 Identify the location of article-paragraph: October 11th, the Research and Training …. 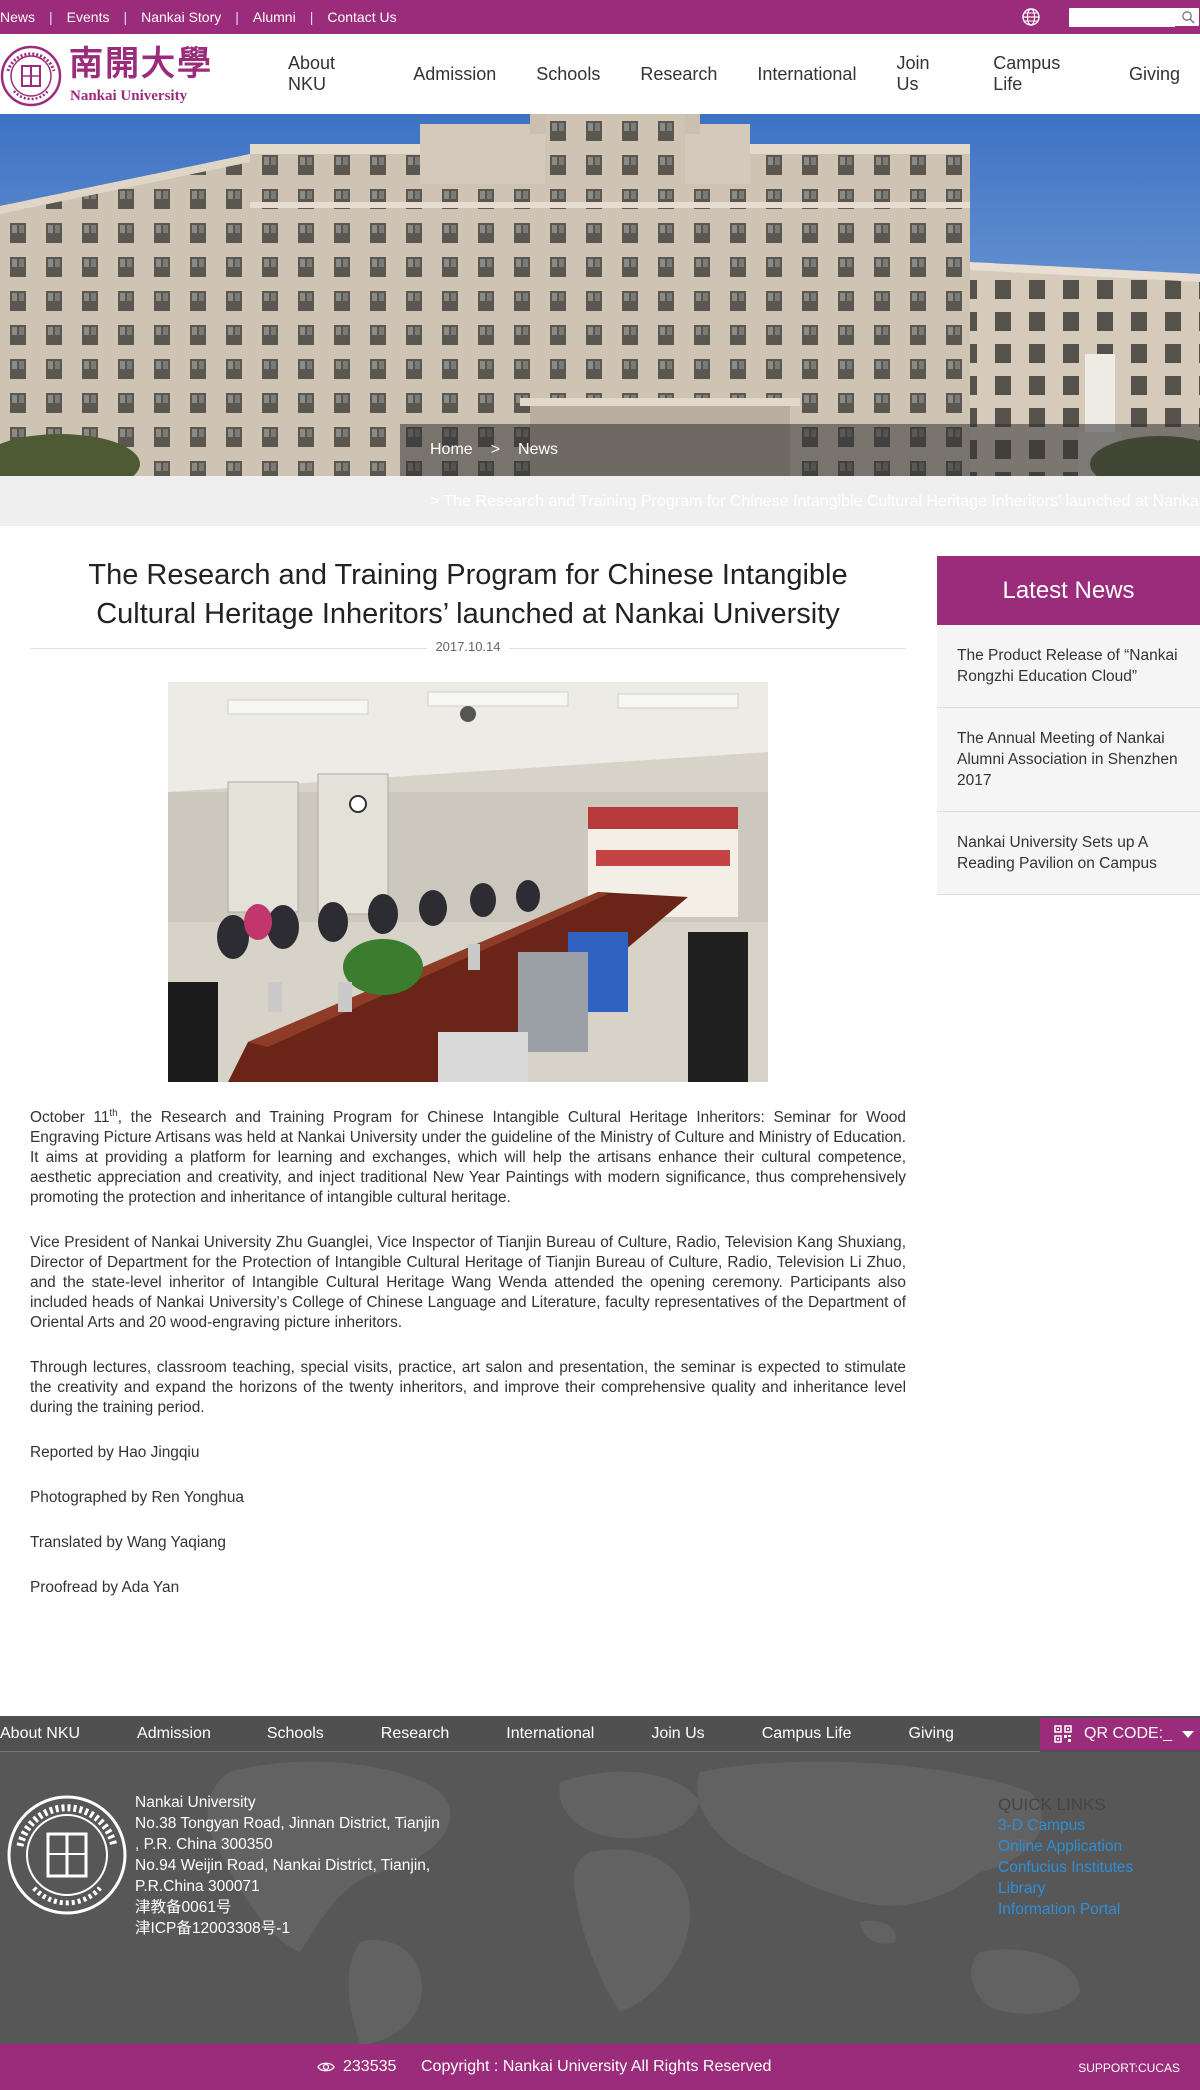
(468, 1158).